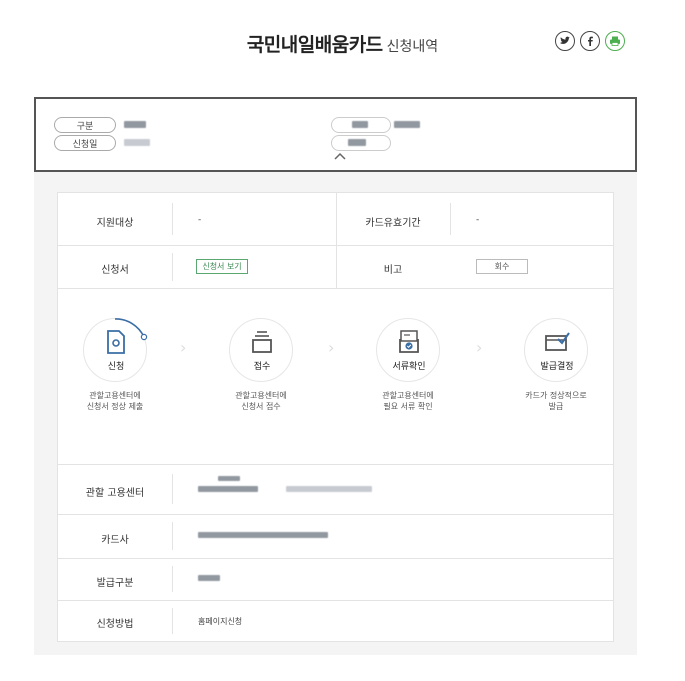 Image resolution: width=685 pixels, height=681 pixels. What do you see at coordinates (335, 219) in the screenshot?
I see `info-row-1: 지원대상 - 카드유효기간 -` at bounding box center [335, 219].